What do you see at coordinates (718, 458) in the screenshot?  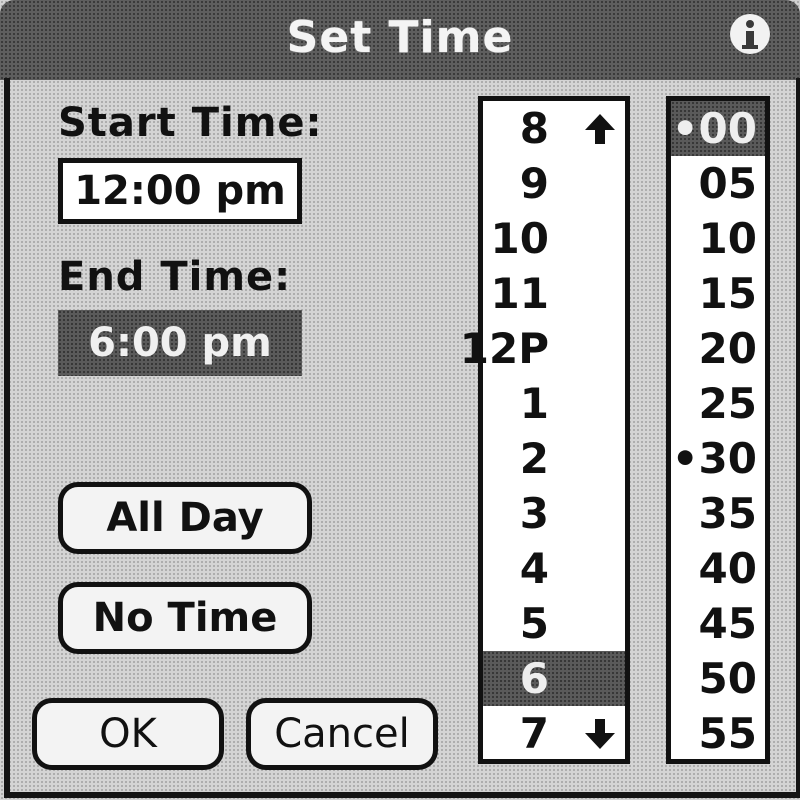 I see `minute-item: •30` at bounding box center [718, 458].